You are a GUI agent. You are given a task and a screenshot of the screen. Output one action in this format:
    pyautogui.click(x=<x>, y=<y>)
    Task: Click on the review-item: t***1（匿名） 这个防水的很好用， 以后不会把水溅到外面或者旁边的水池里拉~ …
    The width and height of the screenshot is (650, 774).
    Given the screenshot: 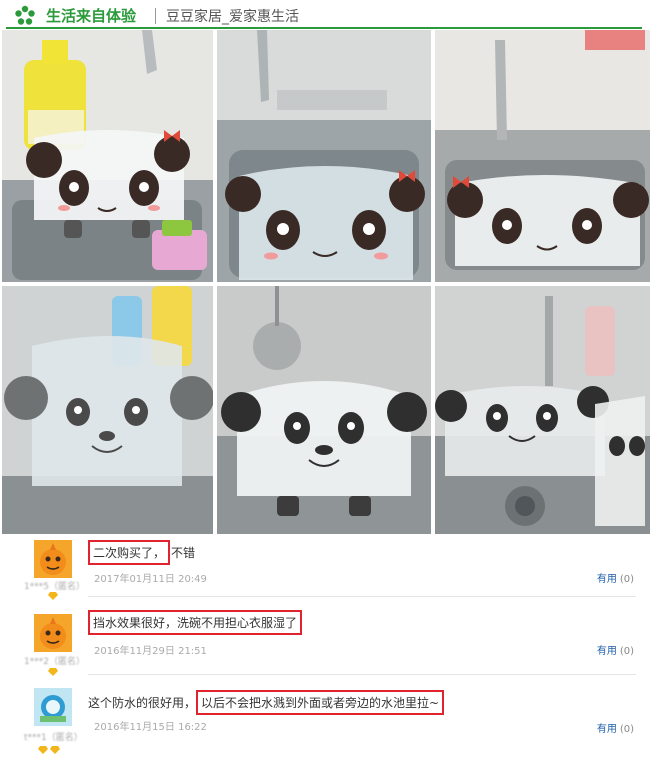 What is the action you would take?
    pyautogui.click(x=325, y=726)
    